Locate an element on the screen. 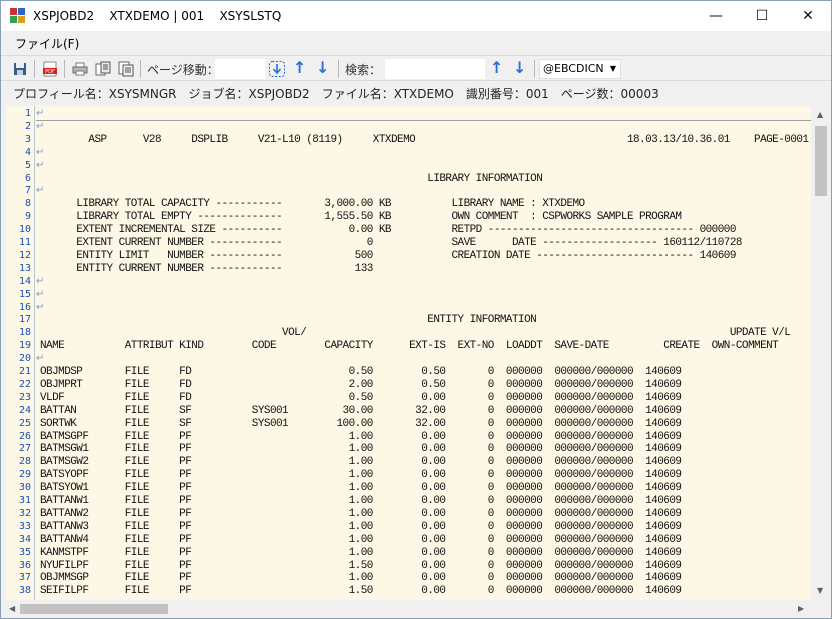 The width and height of the screenshot is (832, 619). line-number: 26 is located at coordinates (24, 436).